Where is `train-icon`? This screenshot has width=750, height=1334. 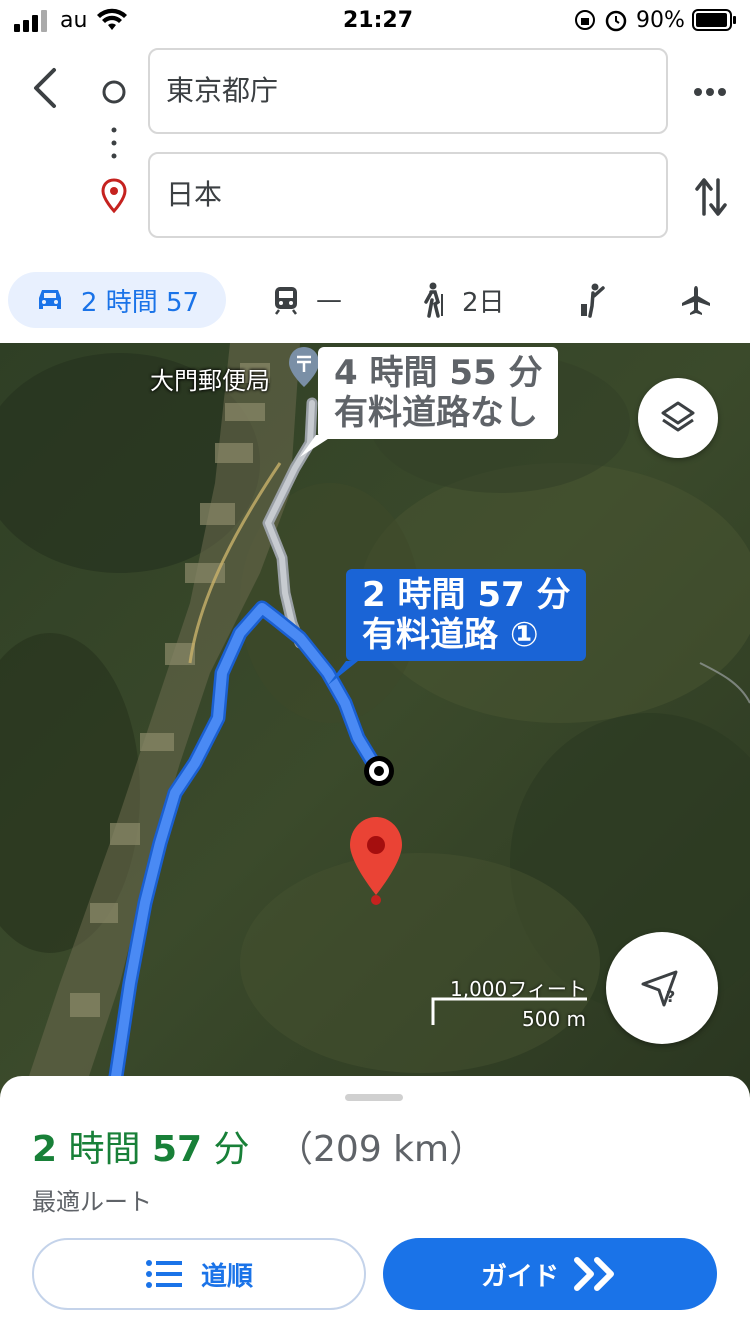 train-icon is located at coordinates (286, 301).